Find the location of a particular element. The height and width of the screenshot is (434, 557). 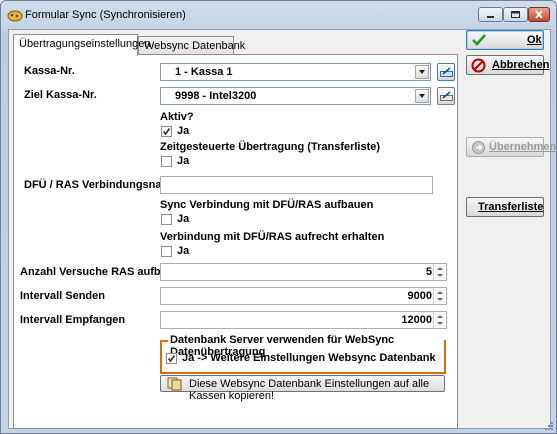

app-icon is located at coordinates (15, 16).